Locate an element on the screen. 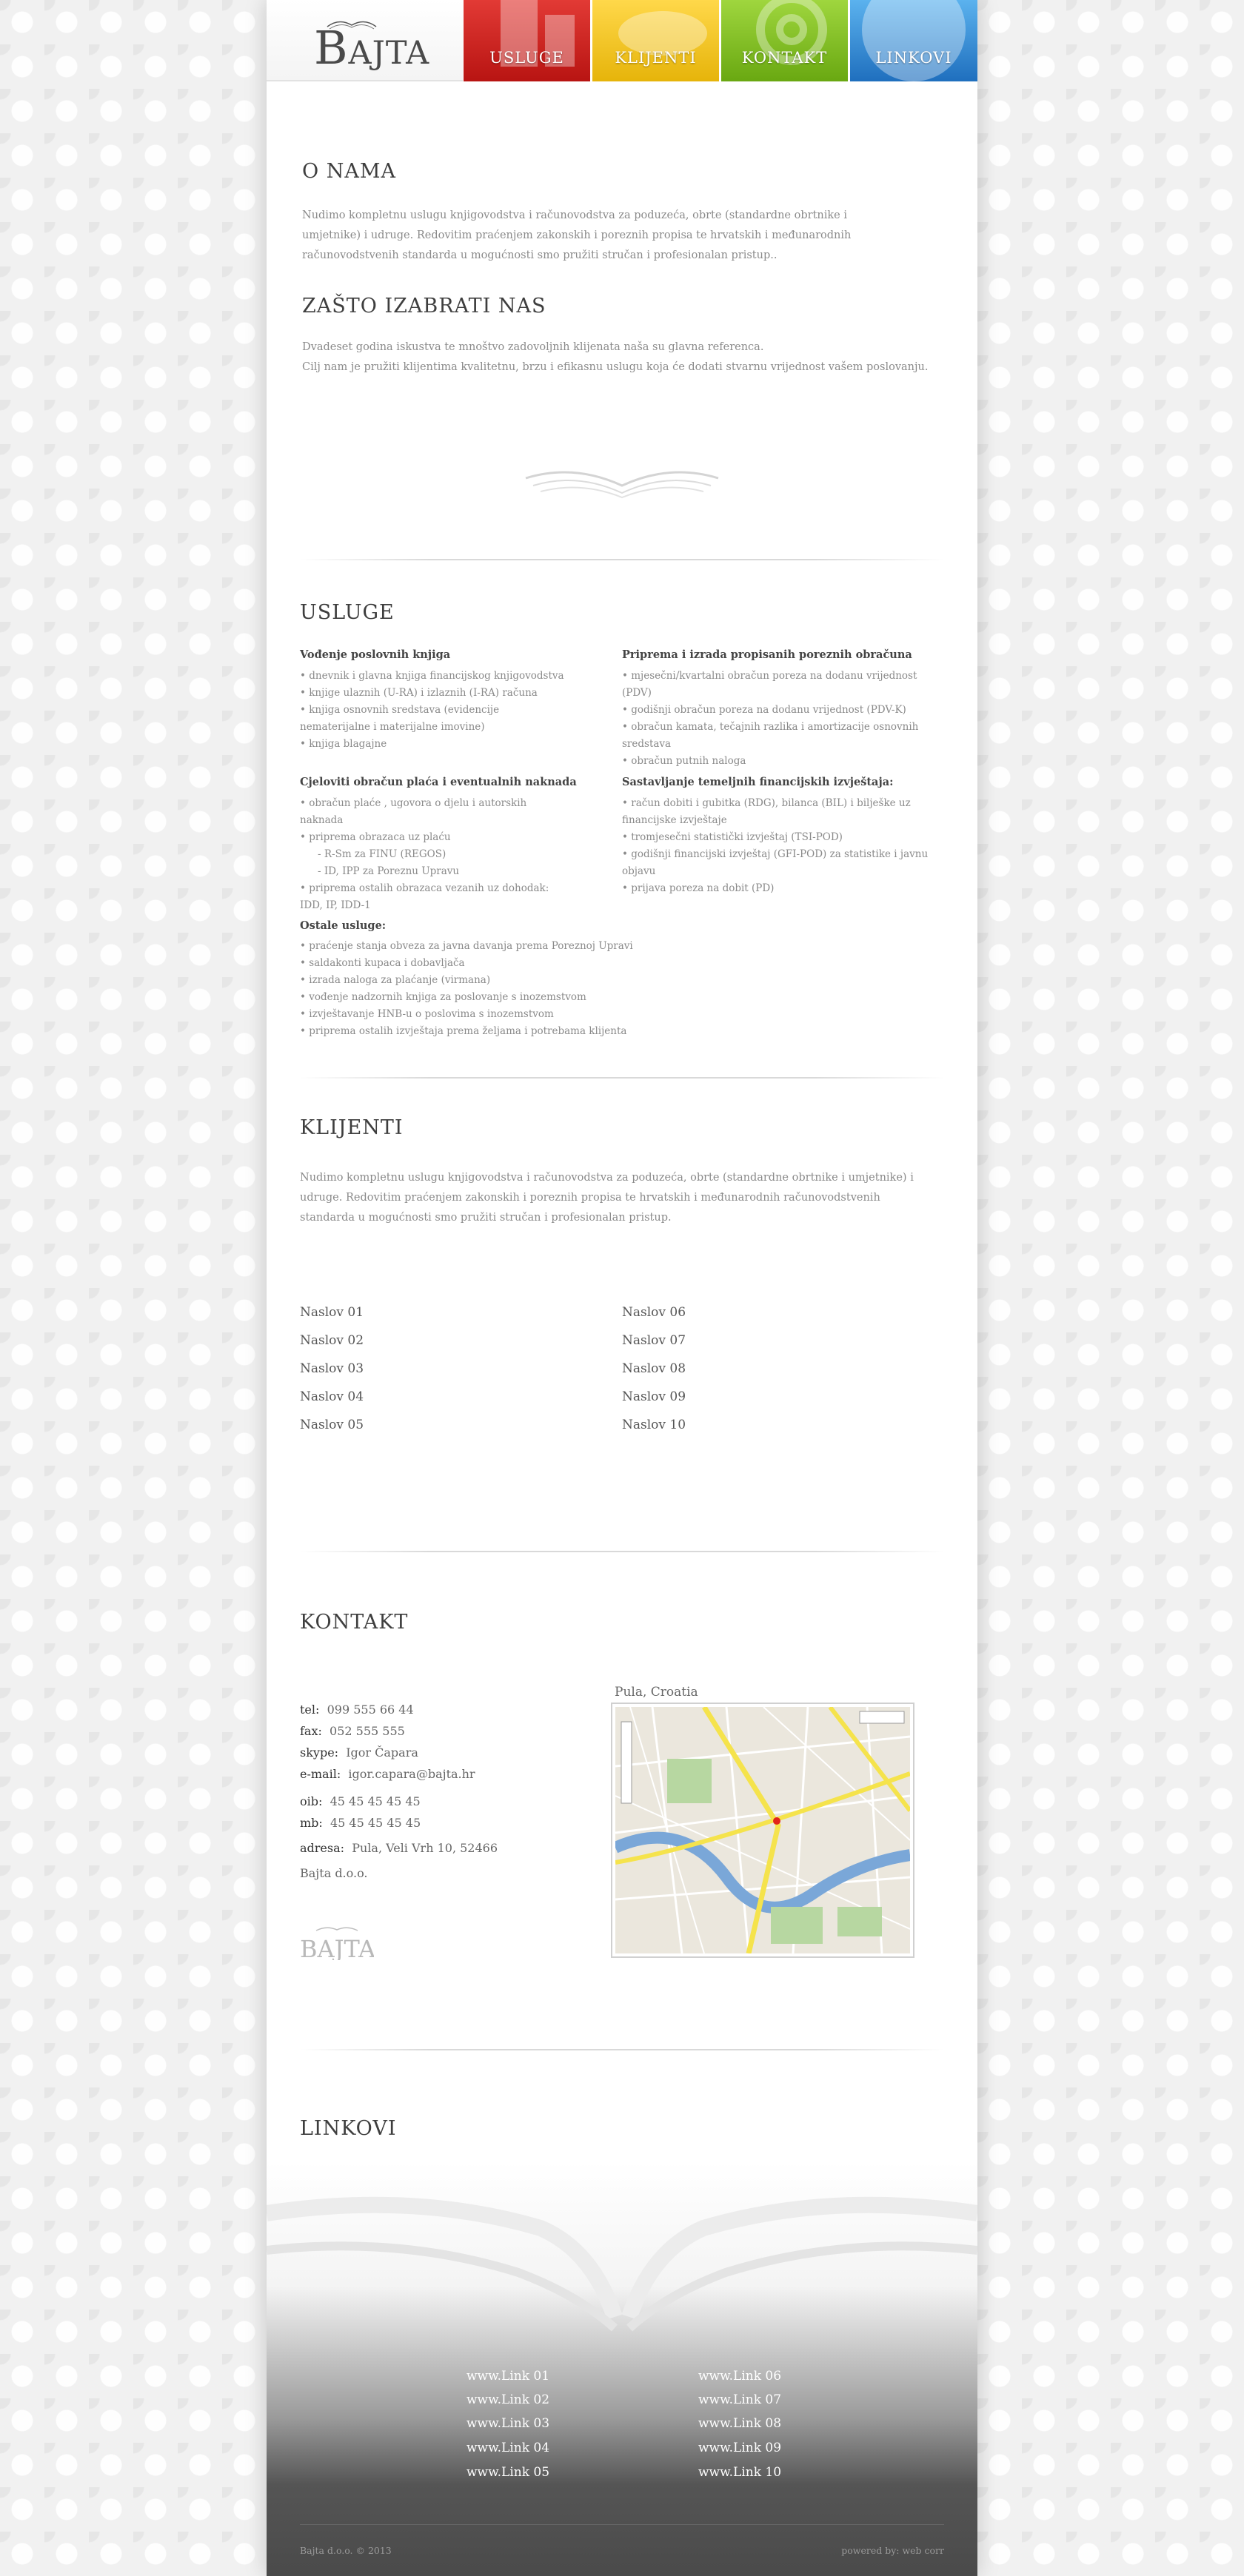  list-item: - ID, IPP za Poreznu Upravu is located at coordinates (389, 871).